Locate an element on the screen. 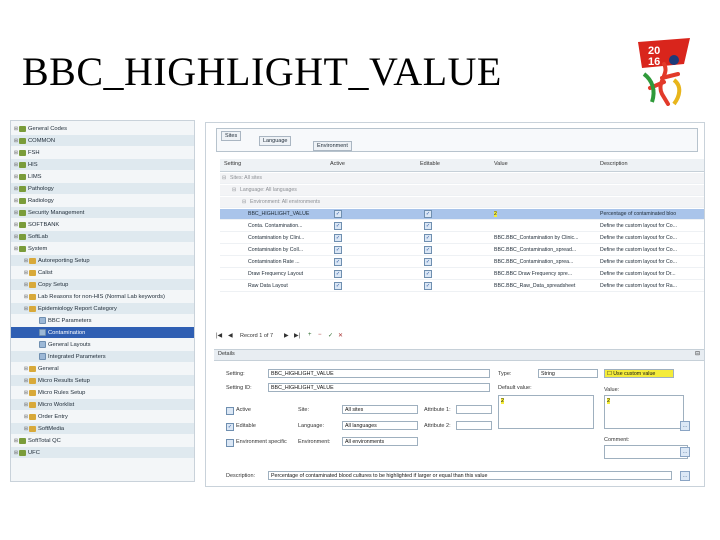  col-editable: Editable is located at coordinates (430, 164).